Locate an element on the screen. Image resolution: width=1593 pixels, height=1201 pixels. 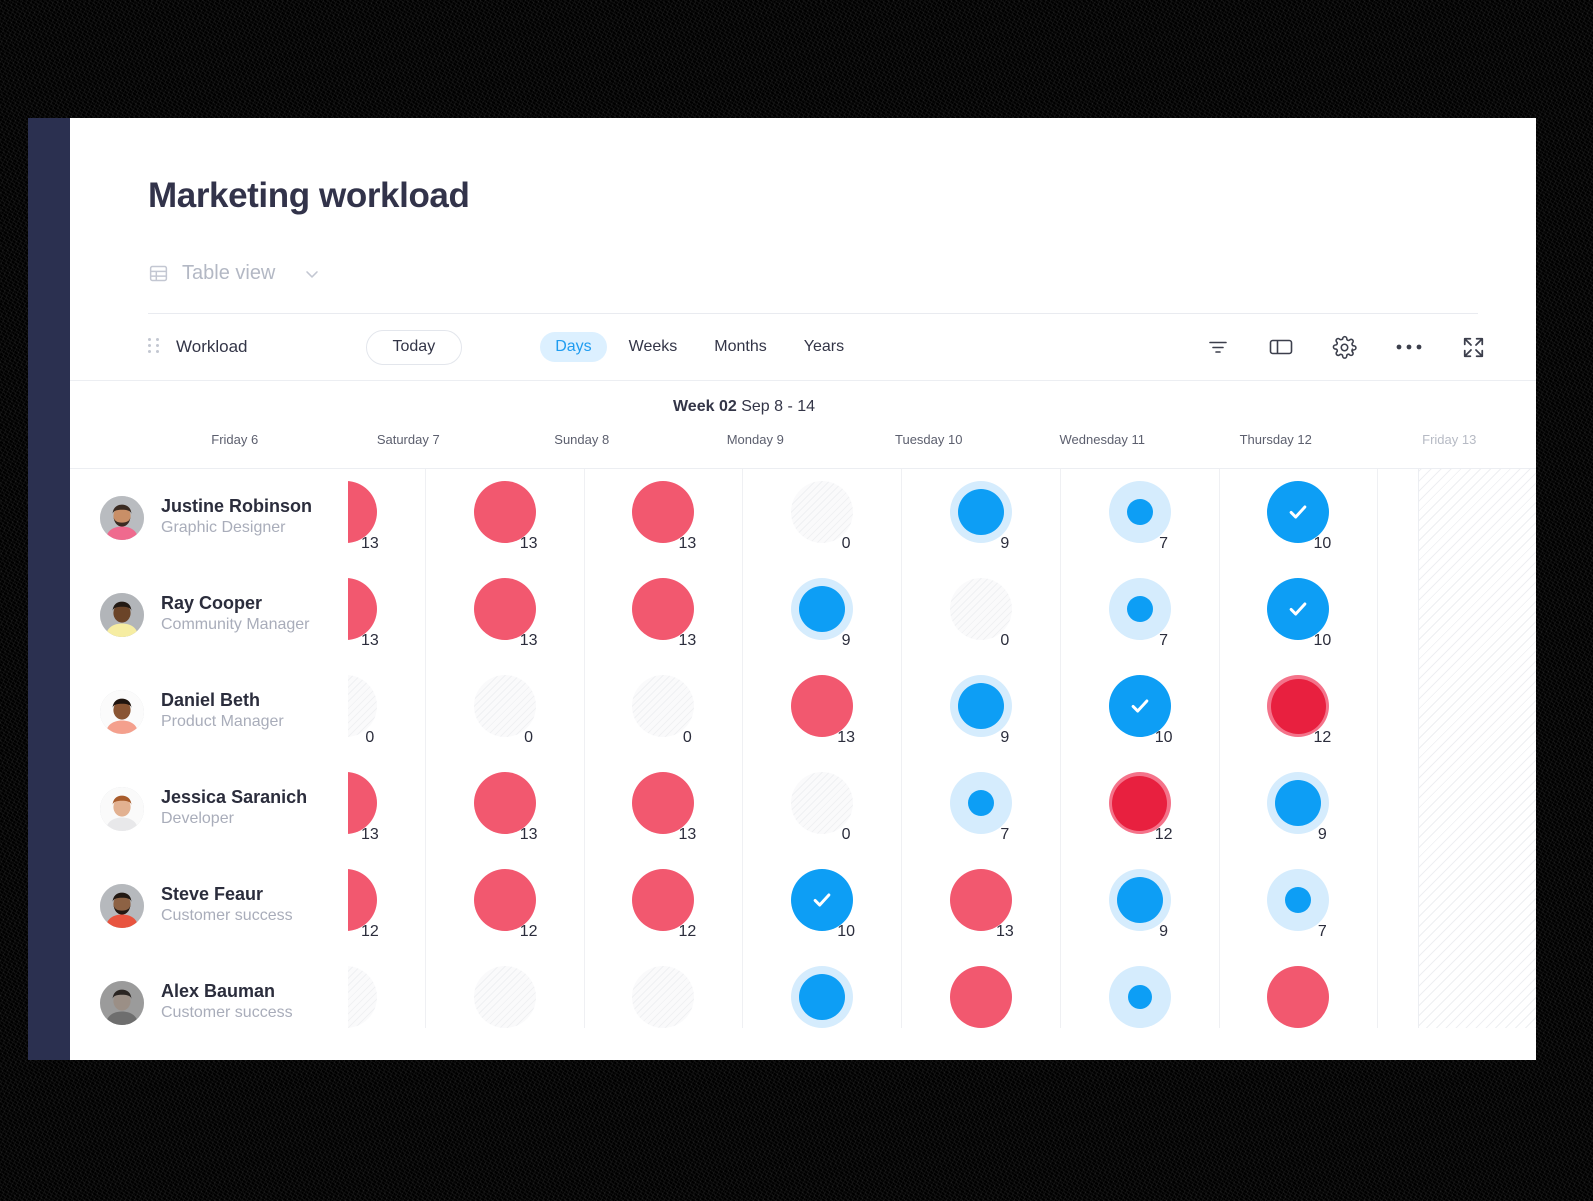
week-number: Week 02 is located at coordinates (704, 406).